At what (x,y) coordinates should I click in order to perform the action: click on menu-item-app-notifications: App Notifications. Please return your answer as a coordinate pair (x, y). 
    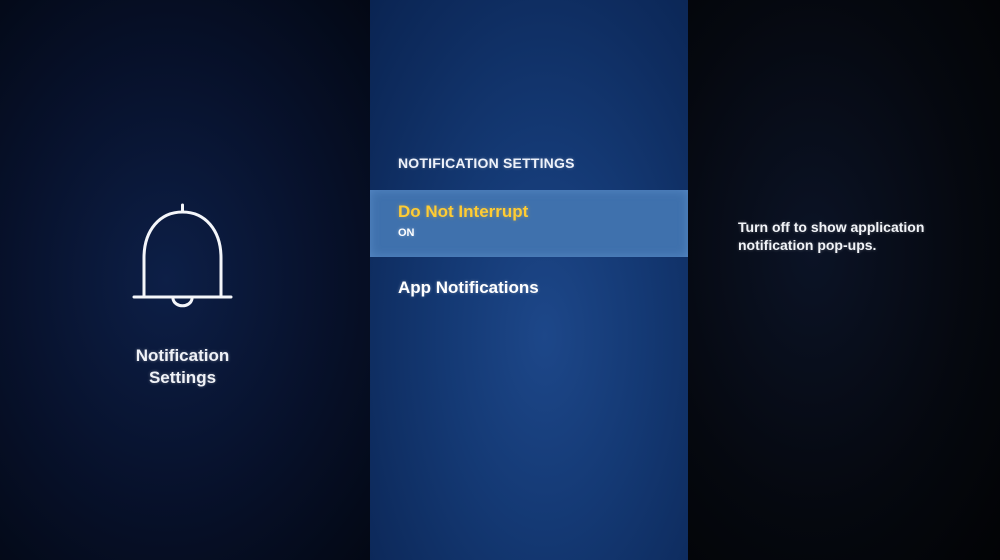
    Looking at the image, I should click on (529, 292).